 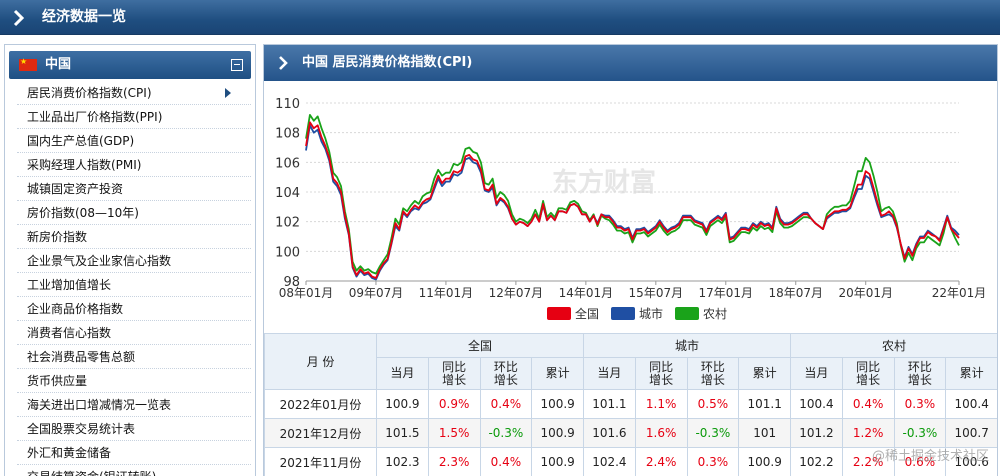 I want to click on sidebar-item: 全国股票交易统计表, so click(x=134, y=429).